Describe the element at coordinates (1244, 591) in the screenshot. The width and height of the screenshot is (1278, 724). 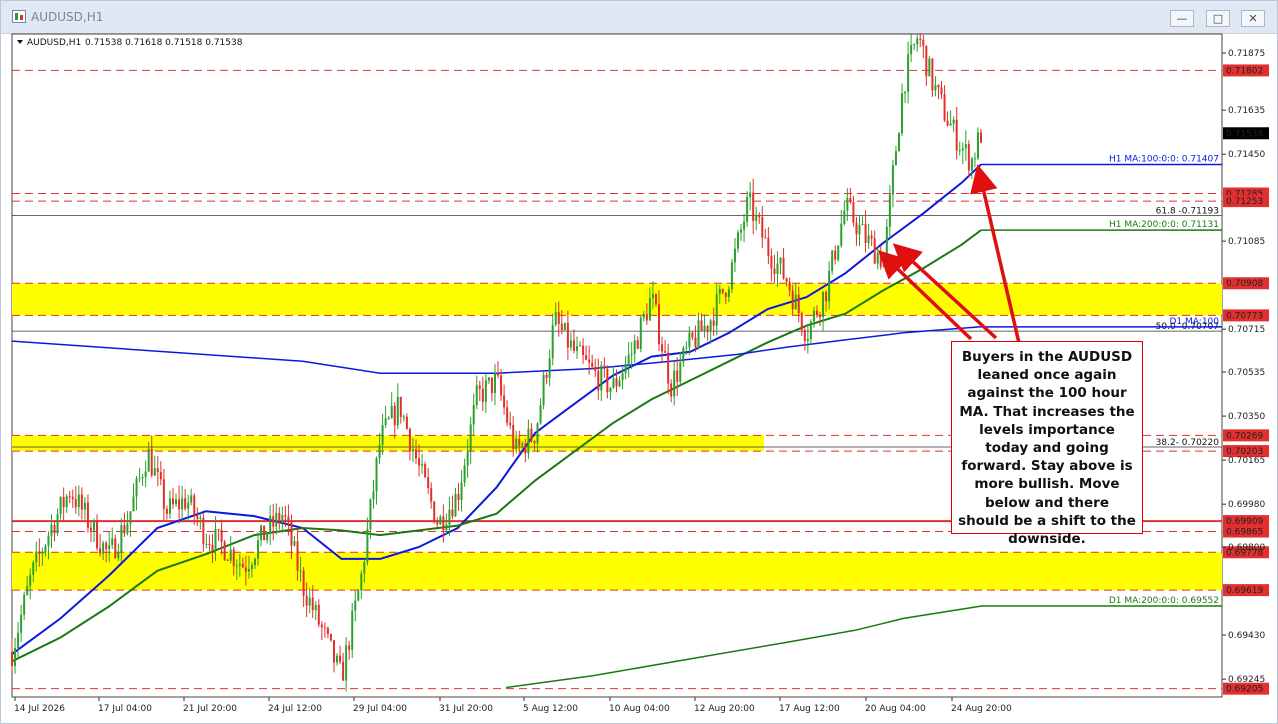
I see `price-level-label: 0.69619` at that location.